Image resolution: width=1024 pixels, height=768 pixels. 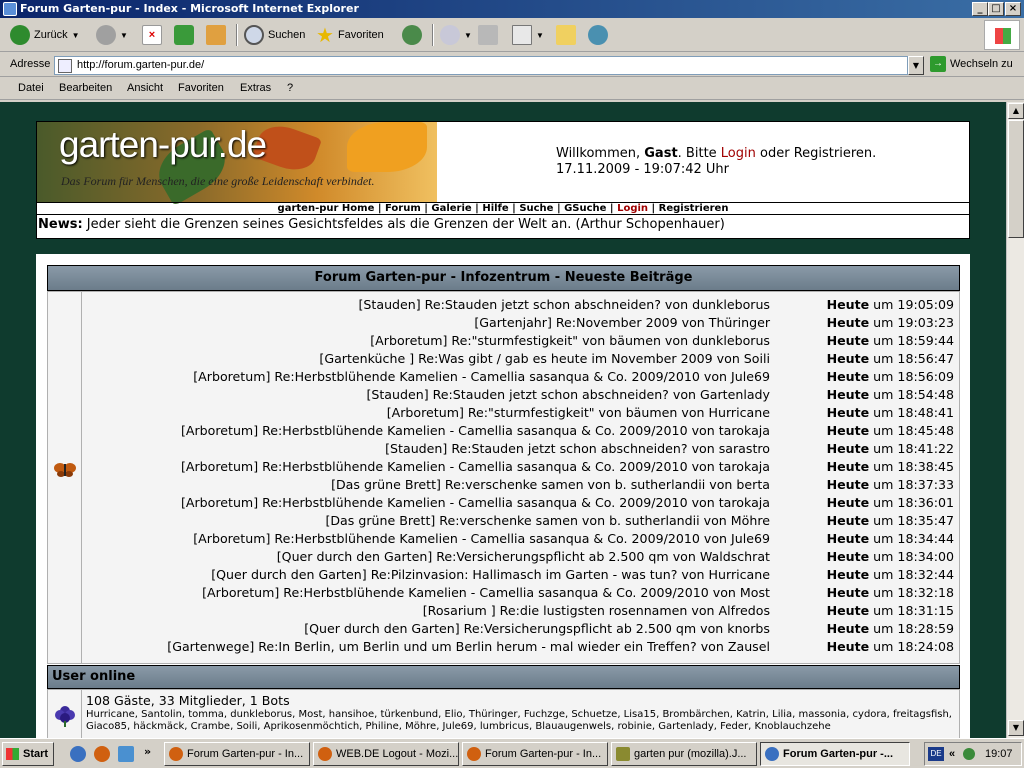 What do you see at coordinates (451, 208) in the screenshot?
I see `nav-galerie: Galerie` at bounding box center [451, 208].